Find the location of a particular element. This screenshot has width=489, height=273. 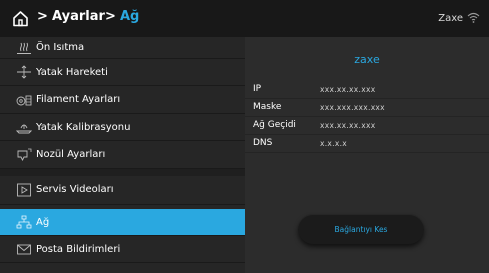

sidebar-item-service-videos: Servis Videoları is located at coordinates (122, 190).